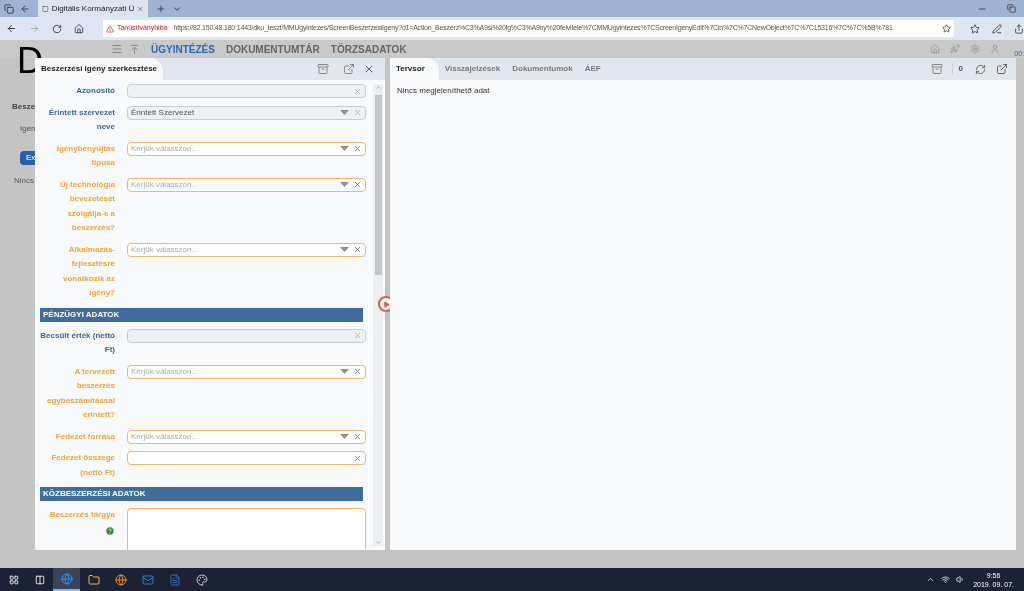  Describe the element at coordinates (86, 206) in the screenshot. I see `field-label: Új technológia bevezetését szolgálja-e a beszerzés?` at that location.